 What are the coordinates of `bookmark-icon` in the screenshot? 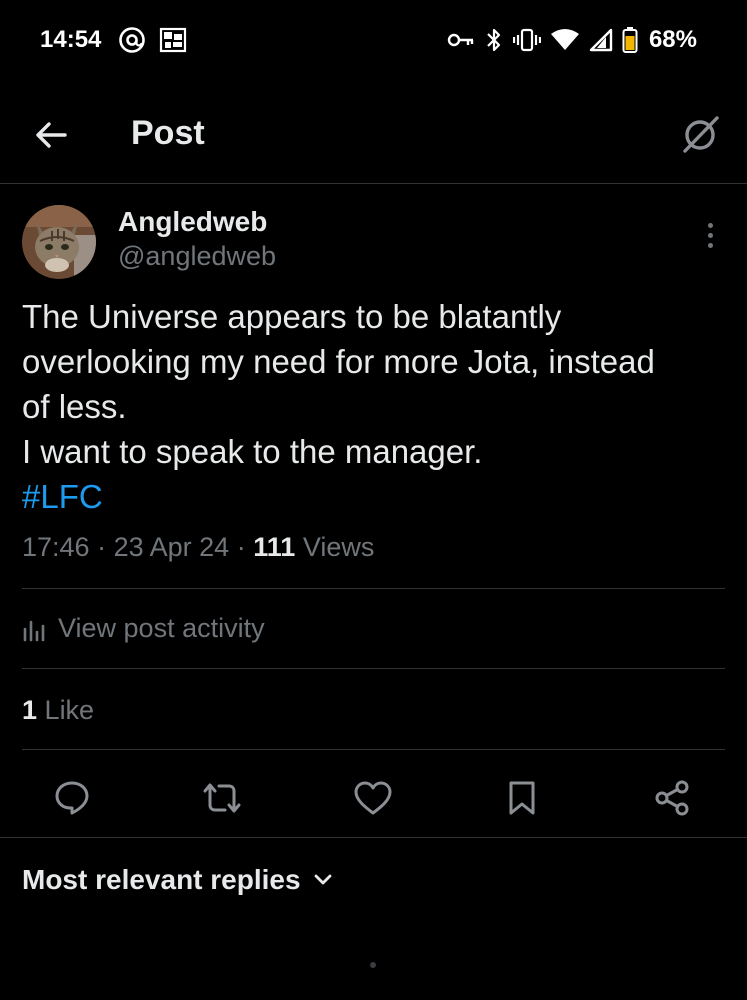 It's located at (522, 798).